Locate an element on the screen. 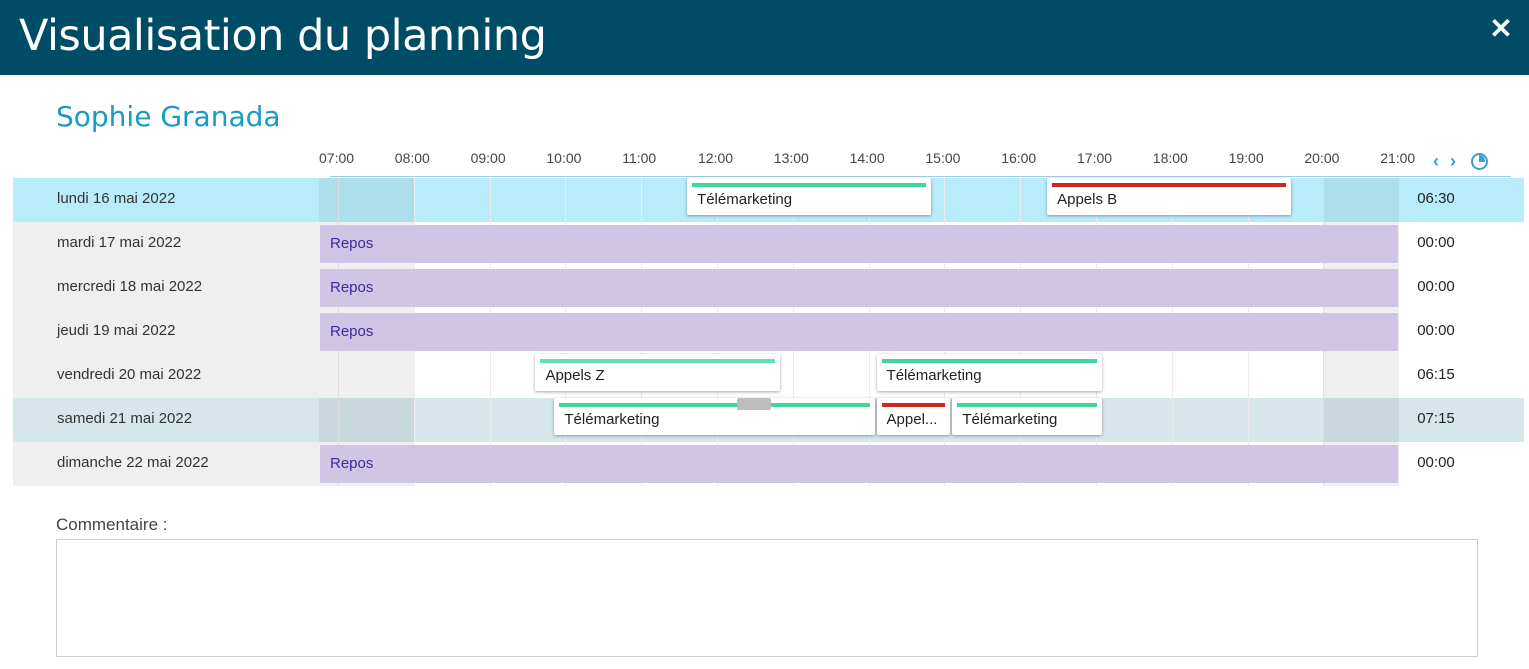  day-label: mardi 17 mai 2022 is located at coordinates (119, 242).